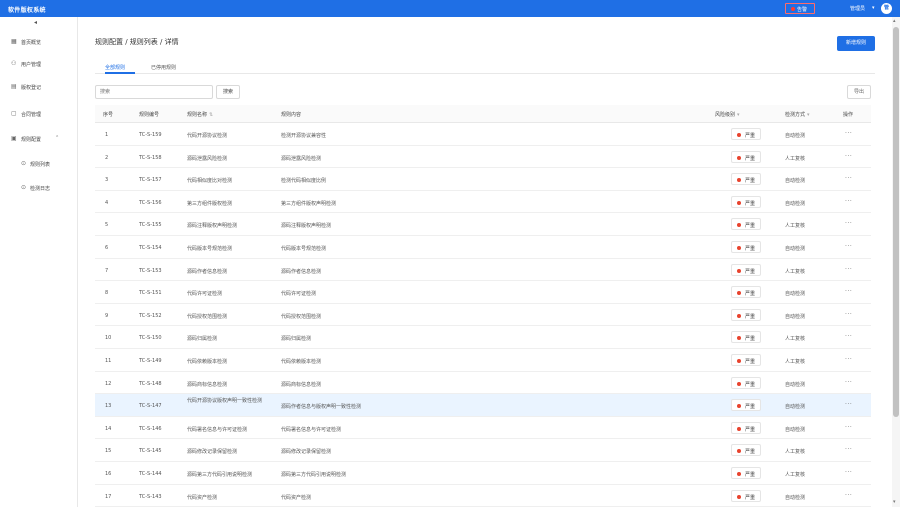 This screenshot has width=900, height=507. I want to click on rules-icon: ▣, so click(14, 138).